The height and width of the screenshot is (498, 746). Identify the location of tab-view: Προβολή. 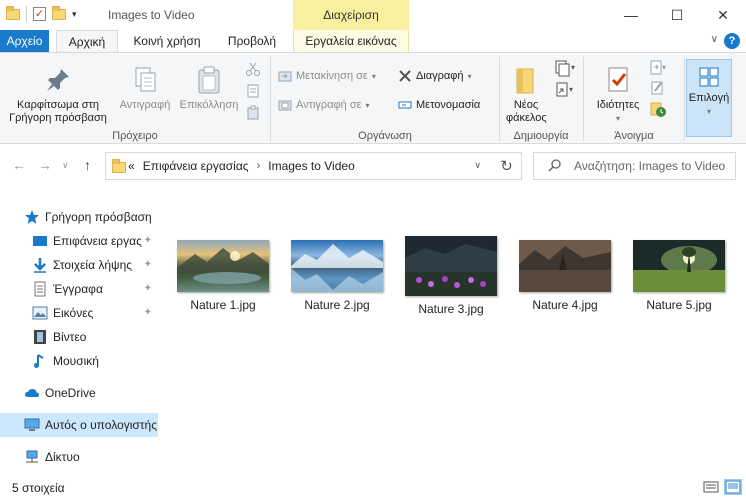
(252, 41).